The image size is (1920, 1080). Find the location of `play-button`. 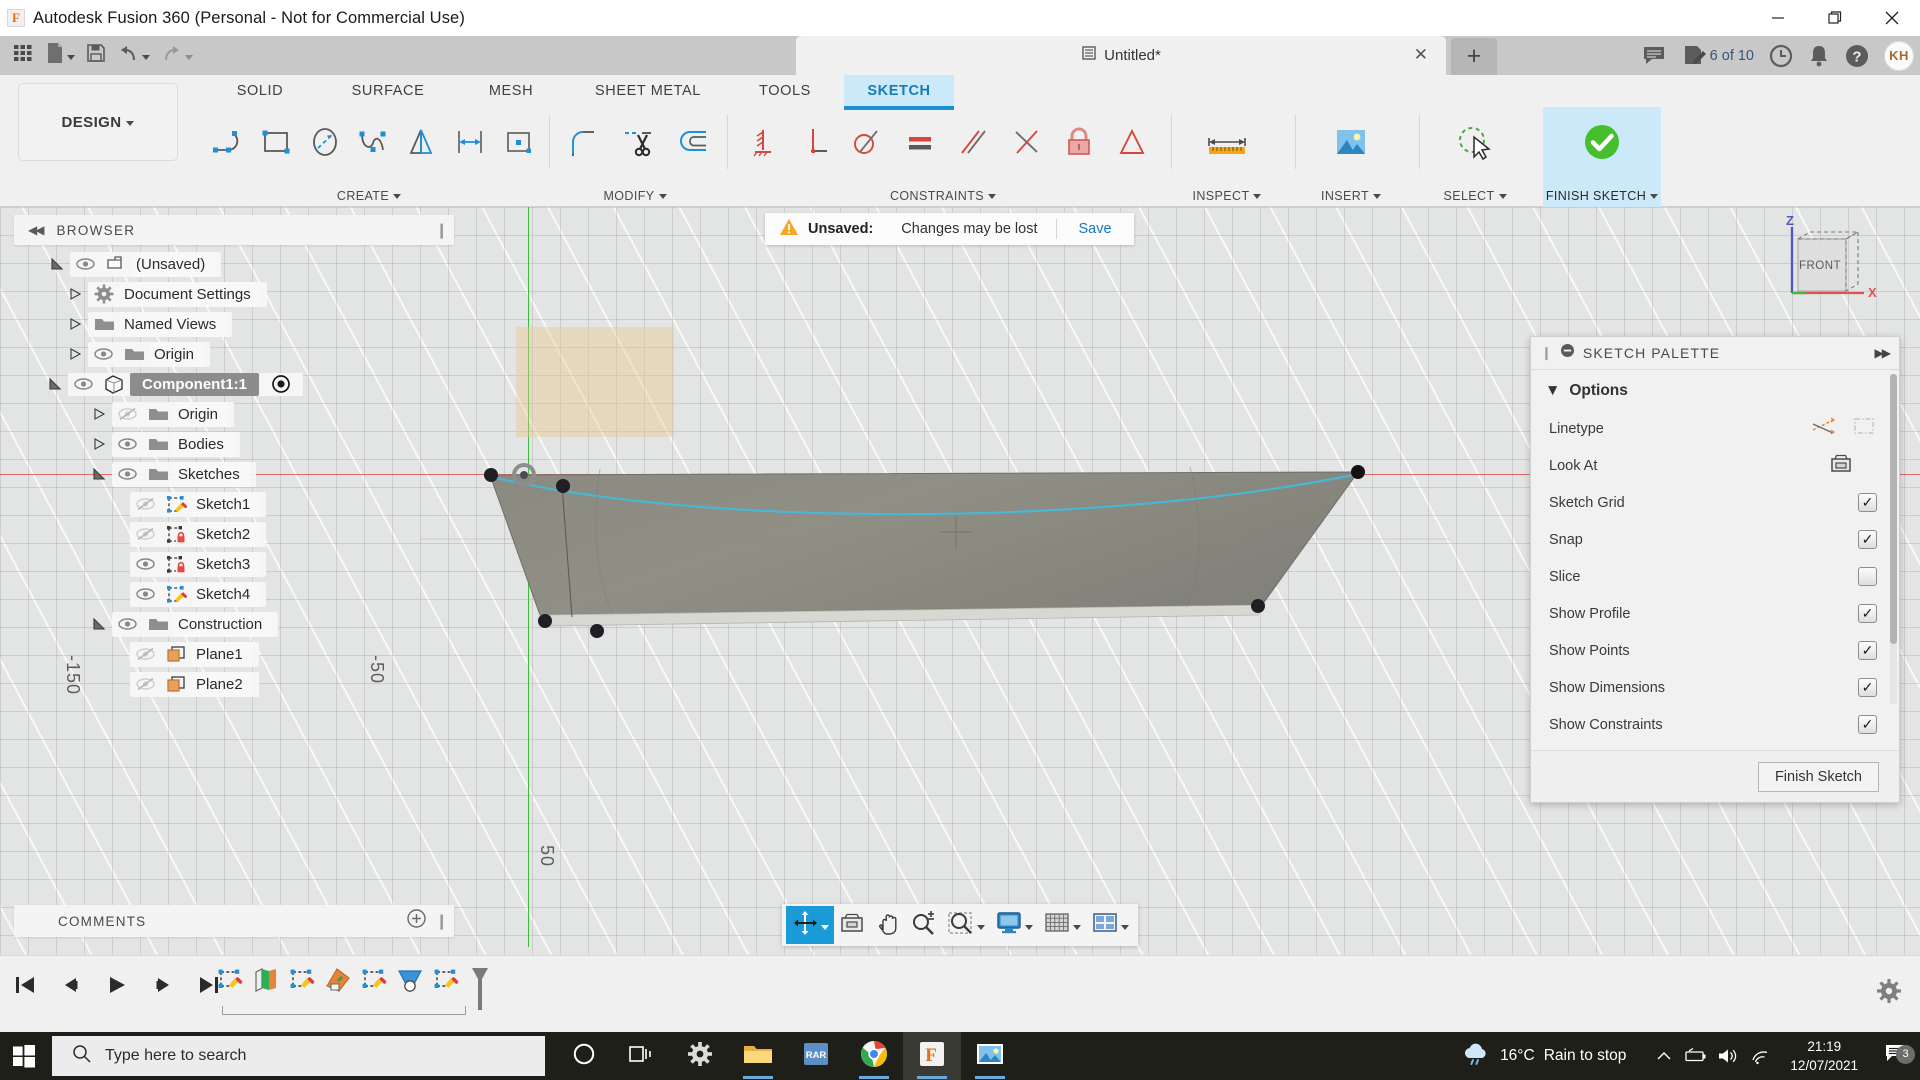

play-button is located at coordinates (117, 985).